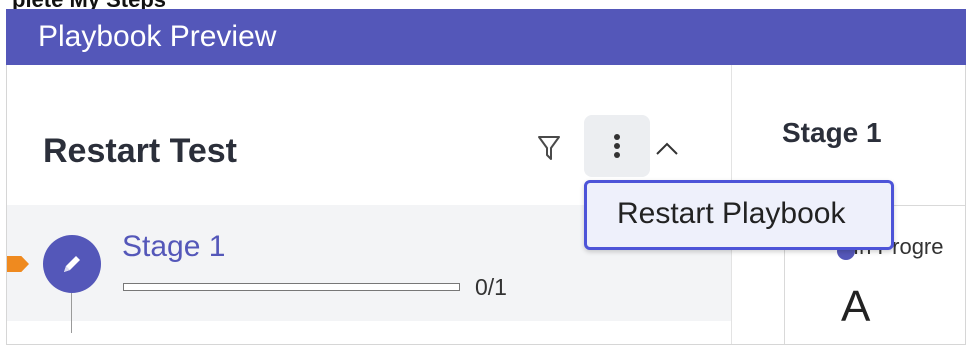  Describe the element at coordinates (856, 306) in the screenshot. I see `card-letter: A` at that location.